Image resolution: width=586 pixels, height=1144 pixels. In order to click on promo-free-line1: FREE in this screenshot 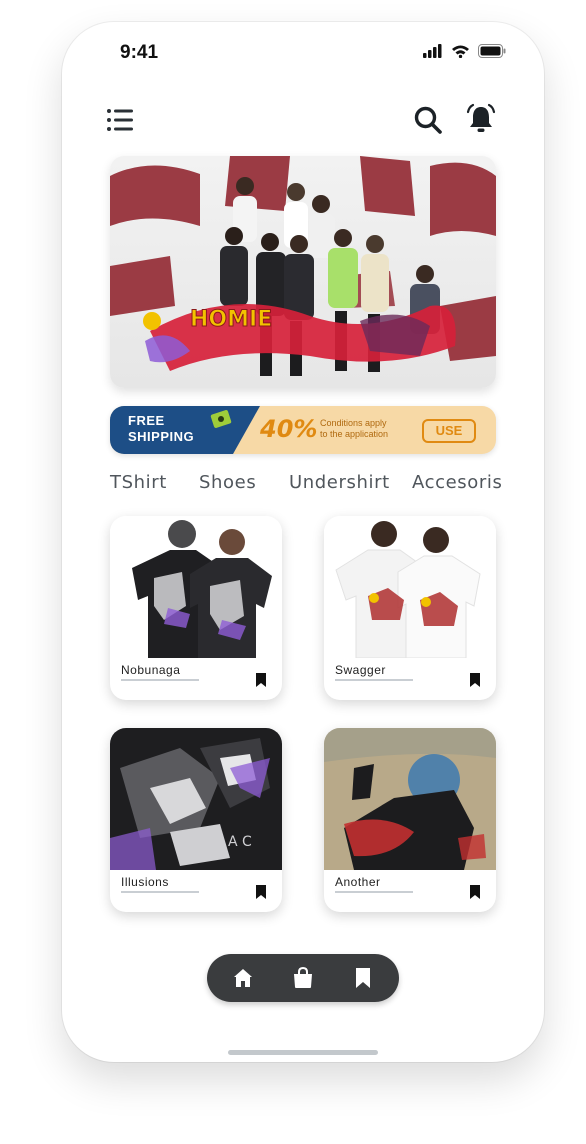, I will do `click(146, 420)`.